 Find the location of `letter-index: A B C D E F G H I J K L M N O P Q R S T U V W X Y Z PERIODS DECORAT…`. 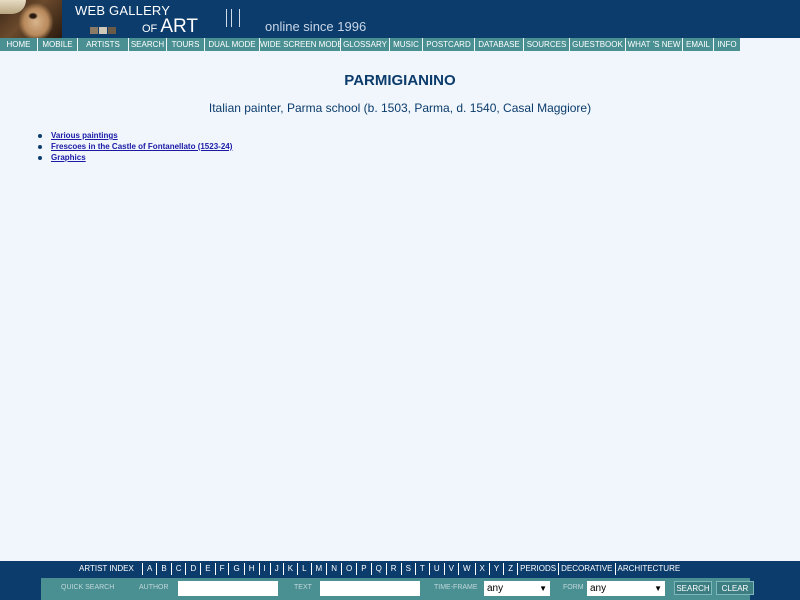

letter-index: A B C D E F G H I J K L M N O P Q R S T U V W X Y Z PERIODS DECORAT… is located at coordinates (412, 568).